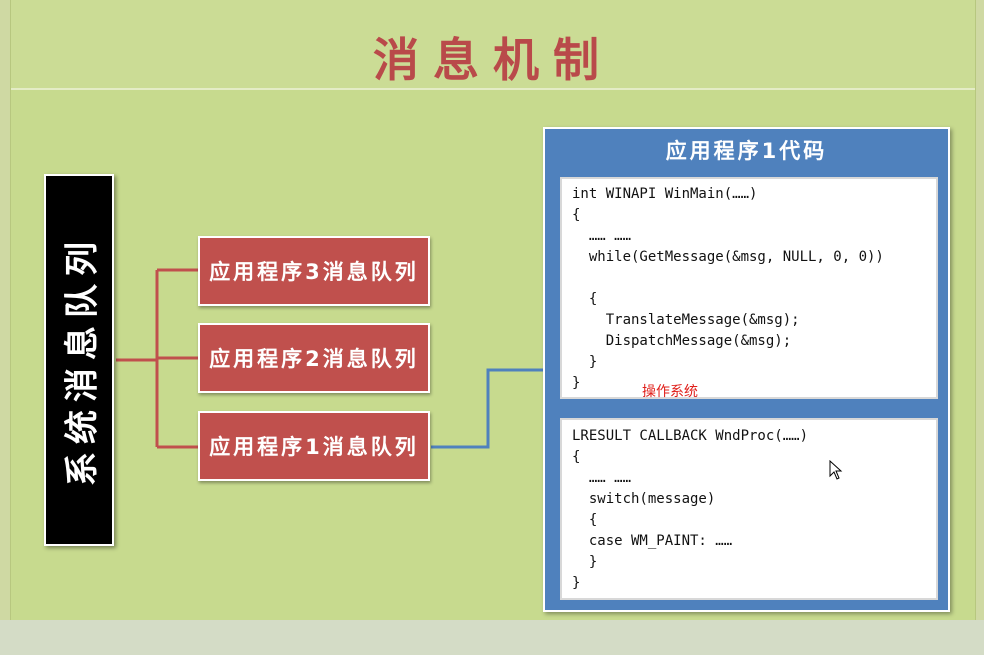 Image resolution: width=984 pixels, height=655 pixels. I want to click on code-line: TranslateMessage(&msg);, so click(686, 320).